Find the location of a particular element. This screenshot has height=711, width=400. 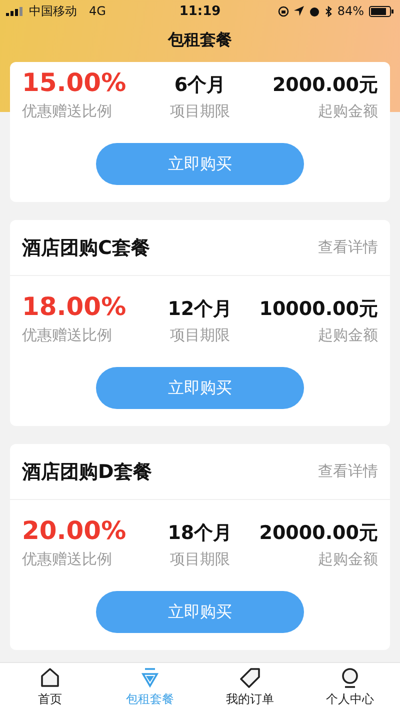

network-type: 4G is located at coordinates (97, 11).